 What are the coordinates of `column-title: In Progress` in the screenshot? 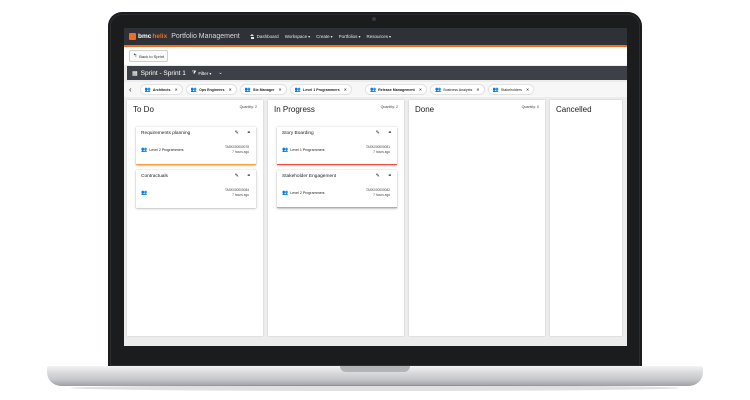 It's located at (294, 109).